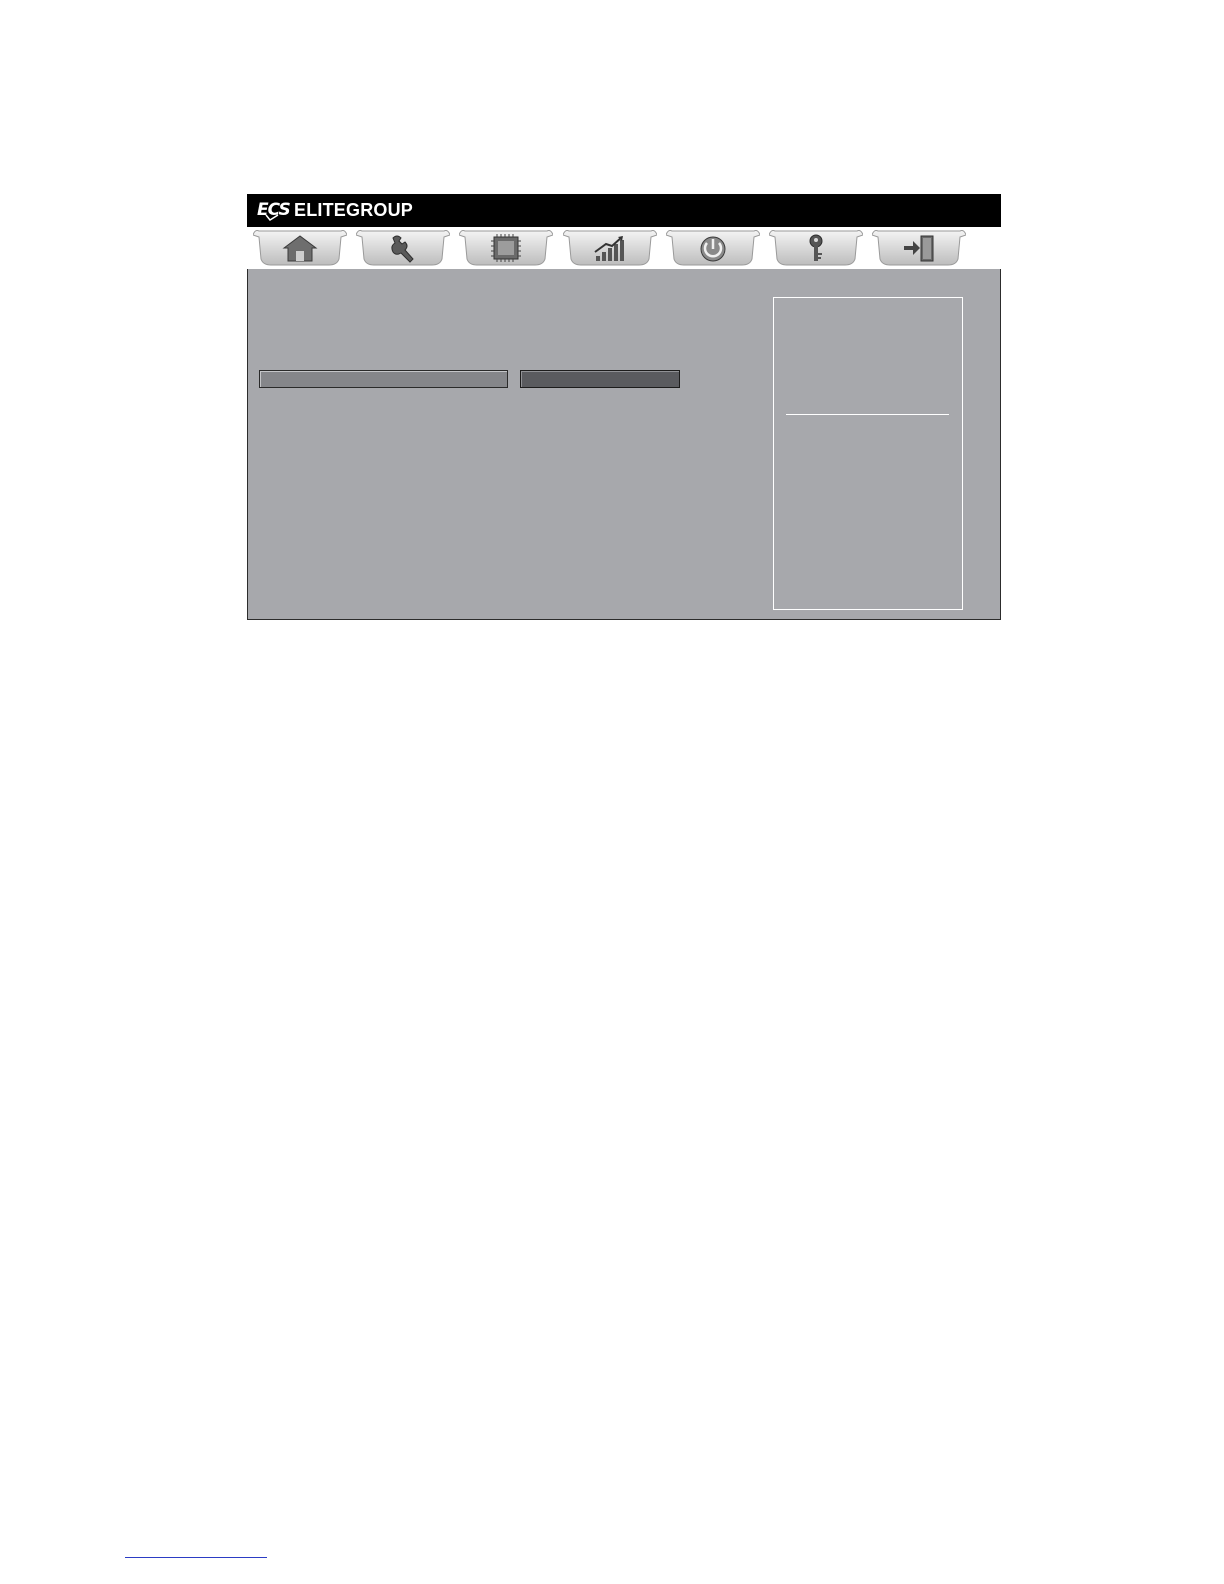 The height and width of the screenshot is (1584, 1224). I want to click on help-panel, so click(868, 453).